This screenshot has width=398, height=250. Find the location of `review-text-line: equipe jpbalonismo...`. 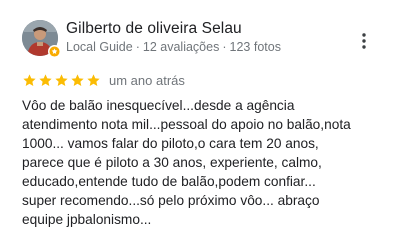

review-text-line: equipe jpbalonismo... is located at coordinates (87, 219).